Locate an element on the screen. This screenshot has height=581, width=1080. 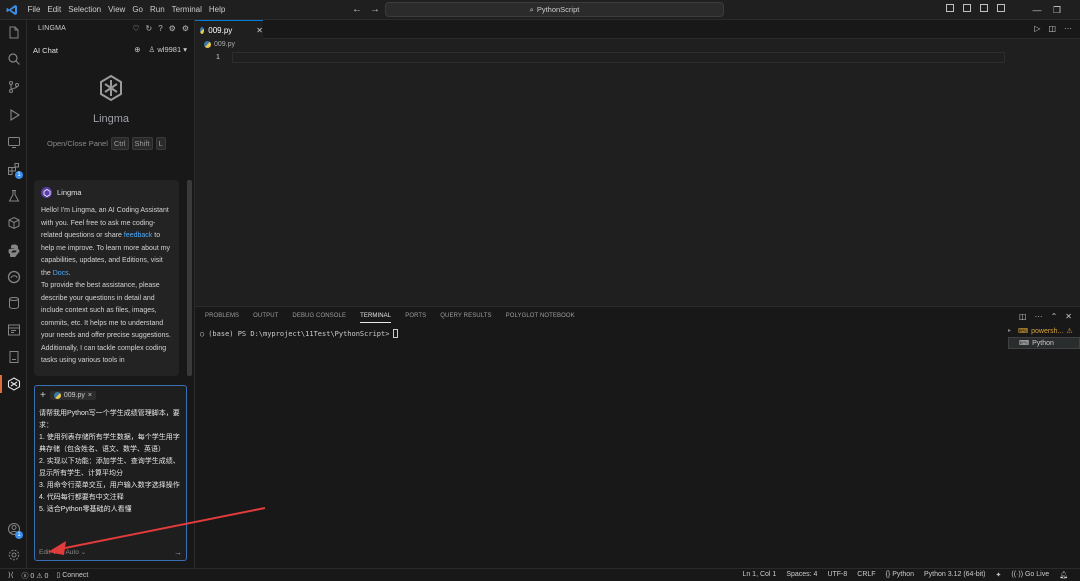
side-panel-right-controls: ⊕ ♙ wl9981 ▾ is located at coordinates (160, 49).